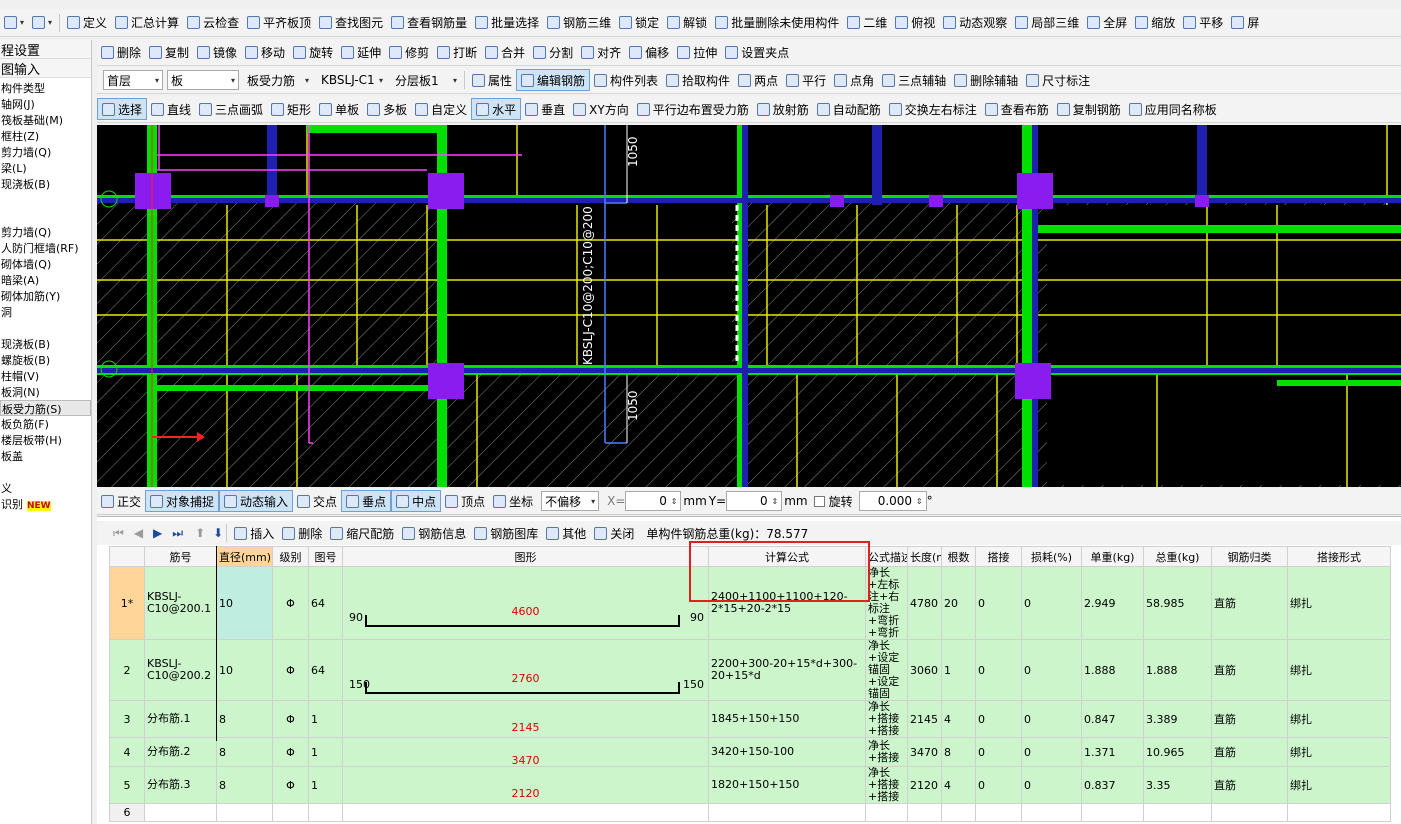  What do you see at coordinates (1112, 812) in the screenshot?
I see `cell-unit` at bounding box center [1112, 812].